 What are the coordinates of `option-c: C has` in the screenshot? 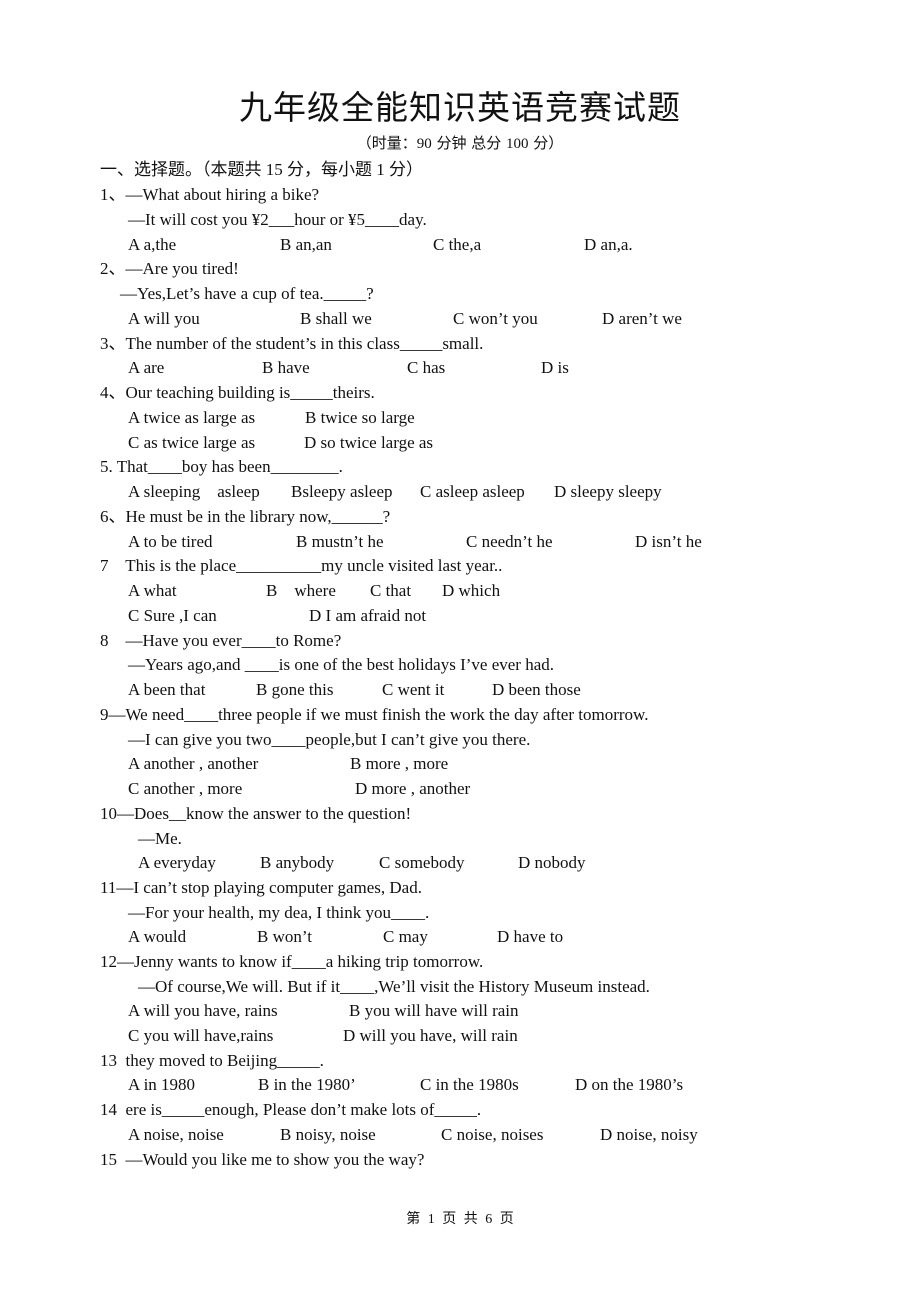 It's located at (426, 367).